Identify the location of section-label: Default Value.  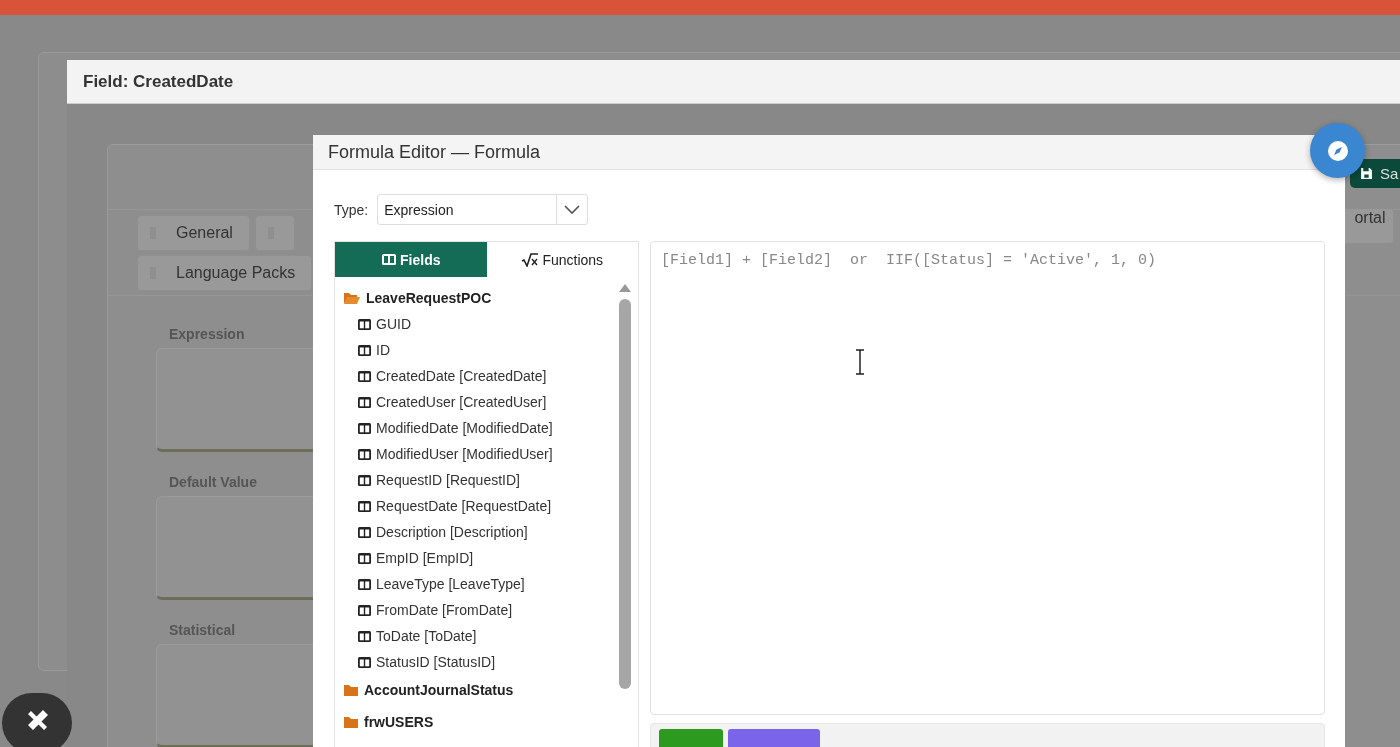
(212, 482).